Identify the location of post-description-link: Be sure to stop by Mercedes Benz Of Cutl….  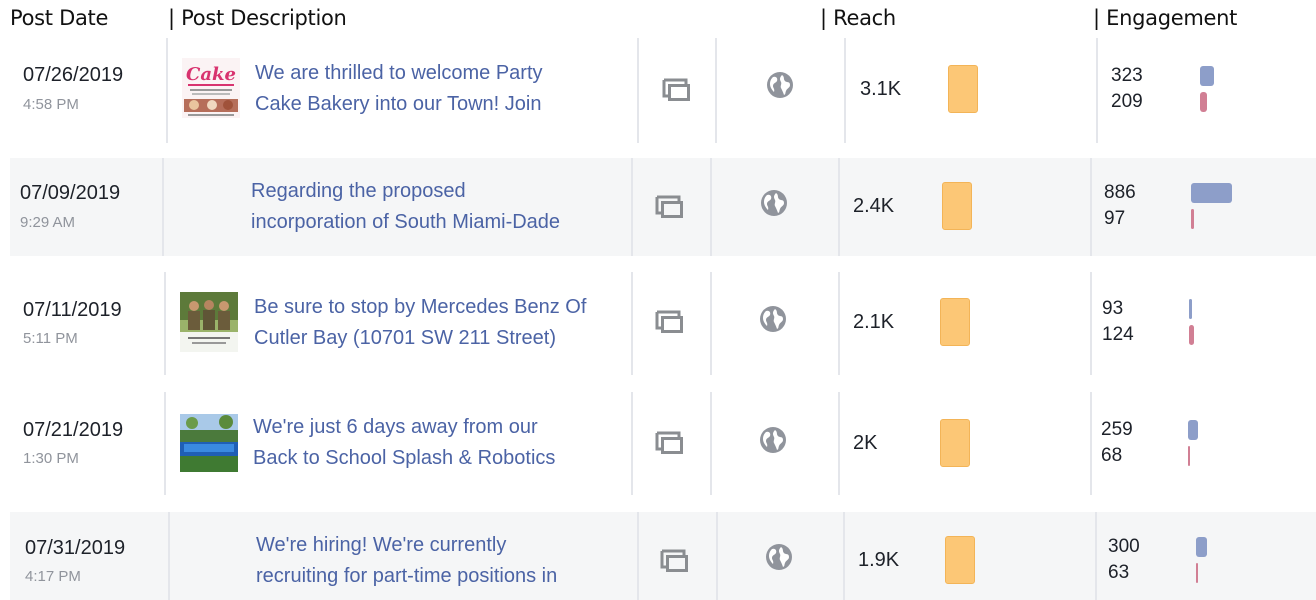
(439, 323).